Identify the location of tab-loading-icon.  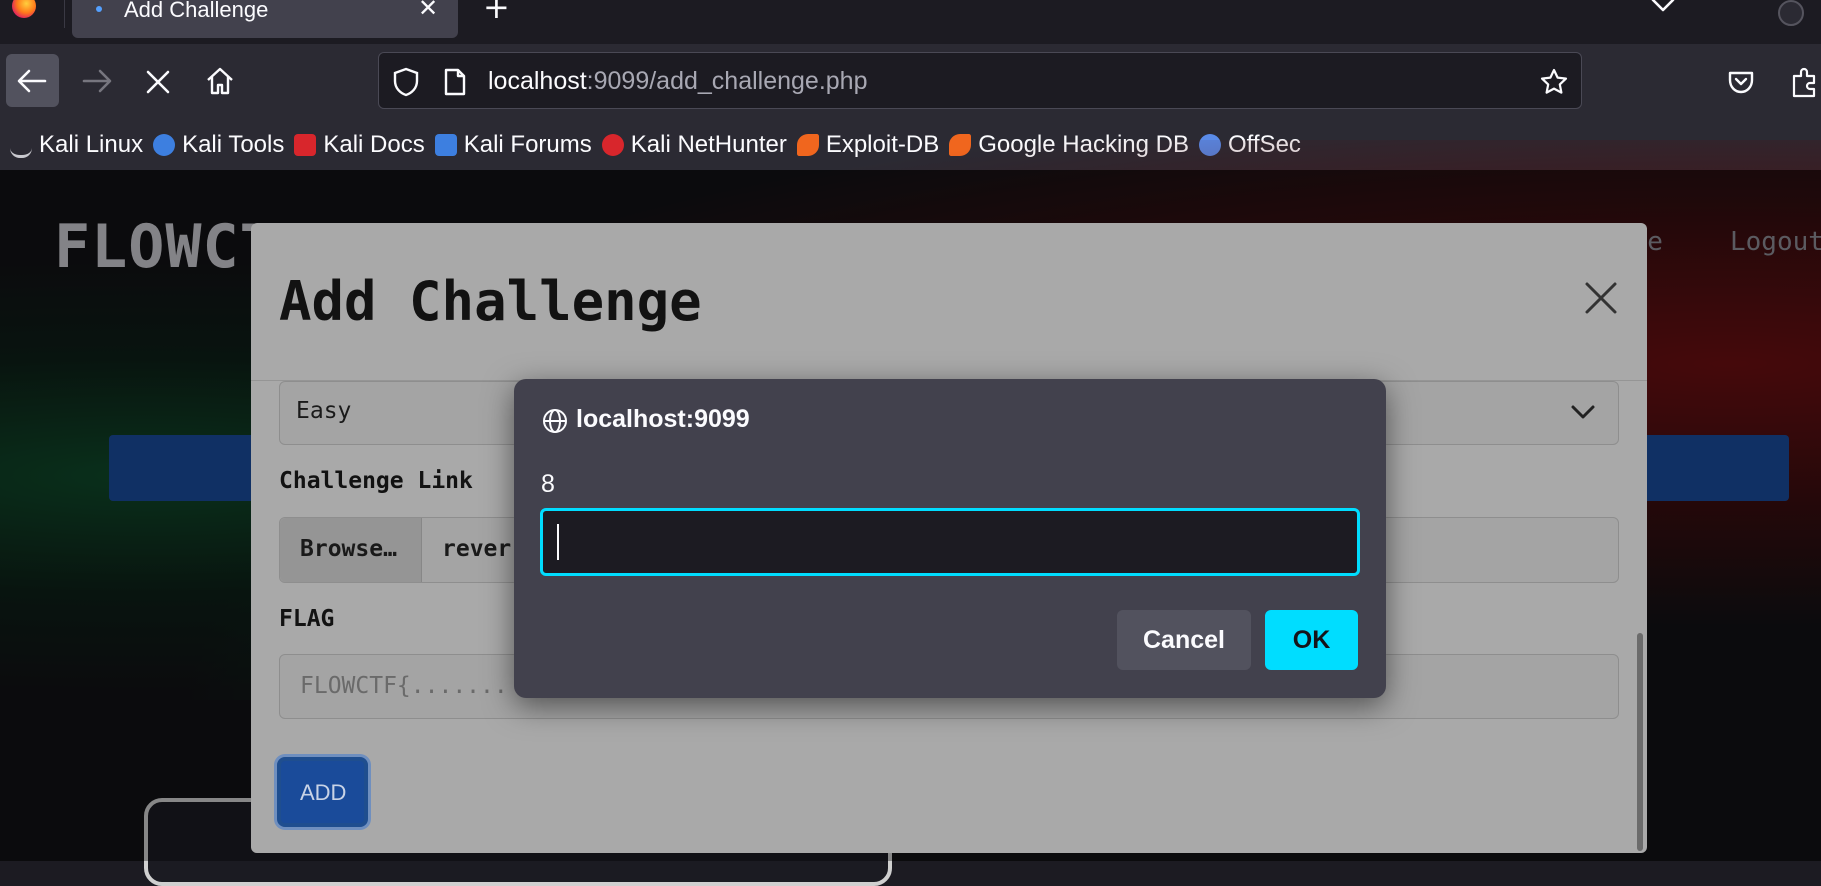
(99, 9).